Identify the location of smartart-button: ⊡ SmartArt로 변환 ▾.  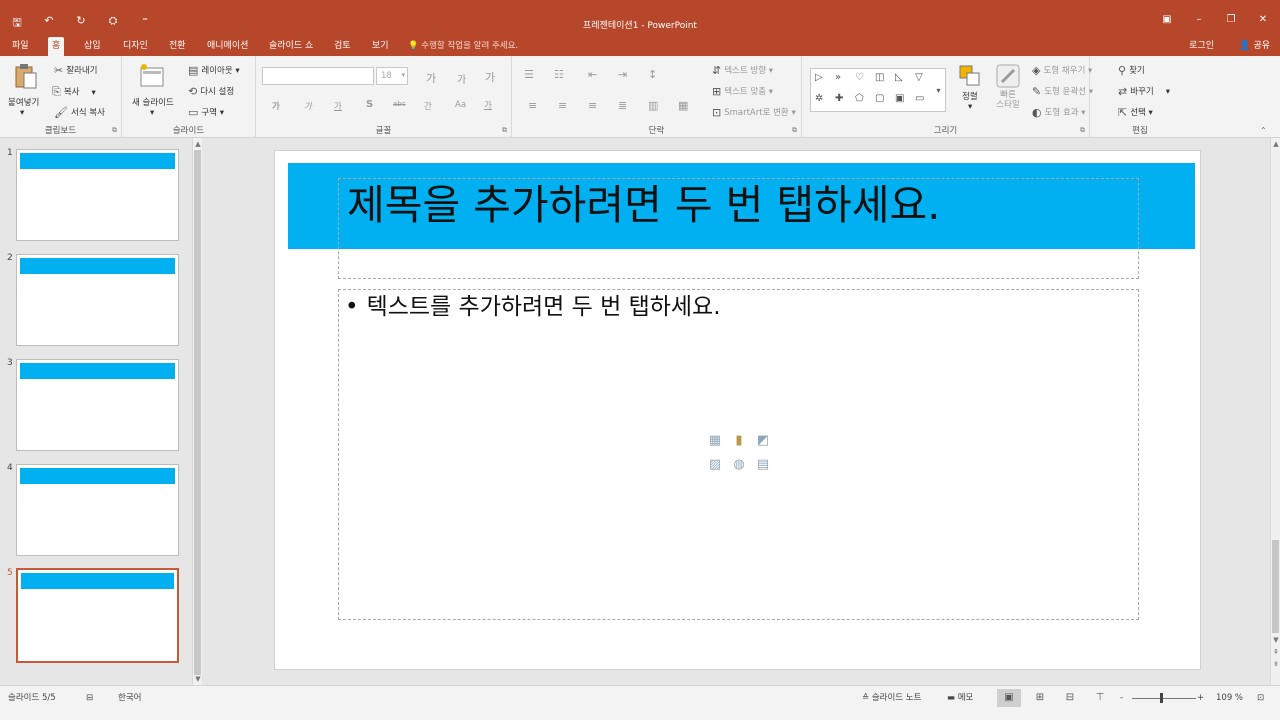
(754, 112).